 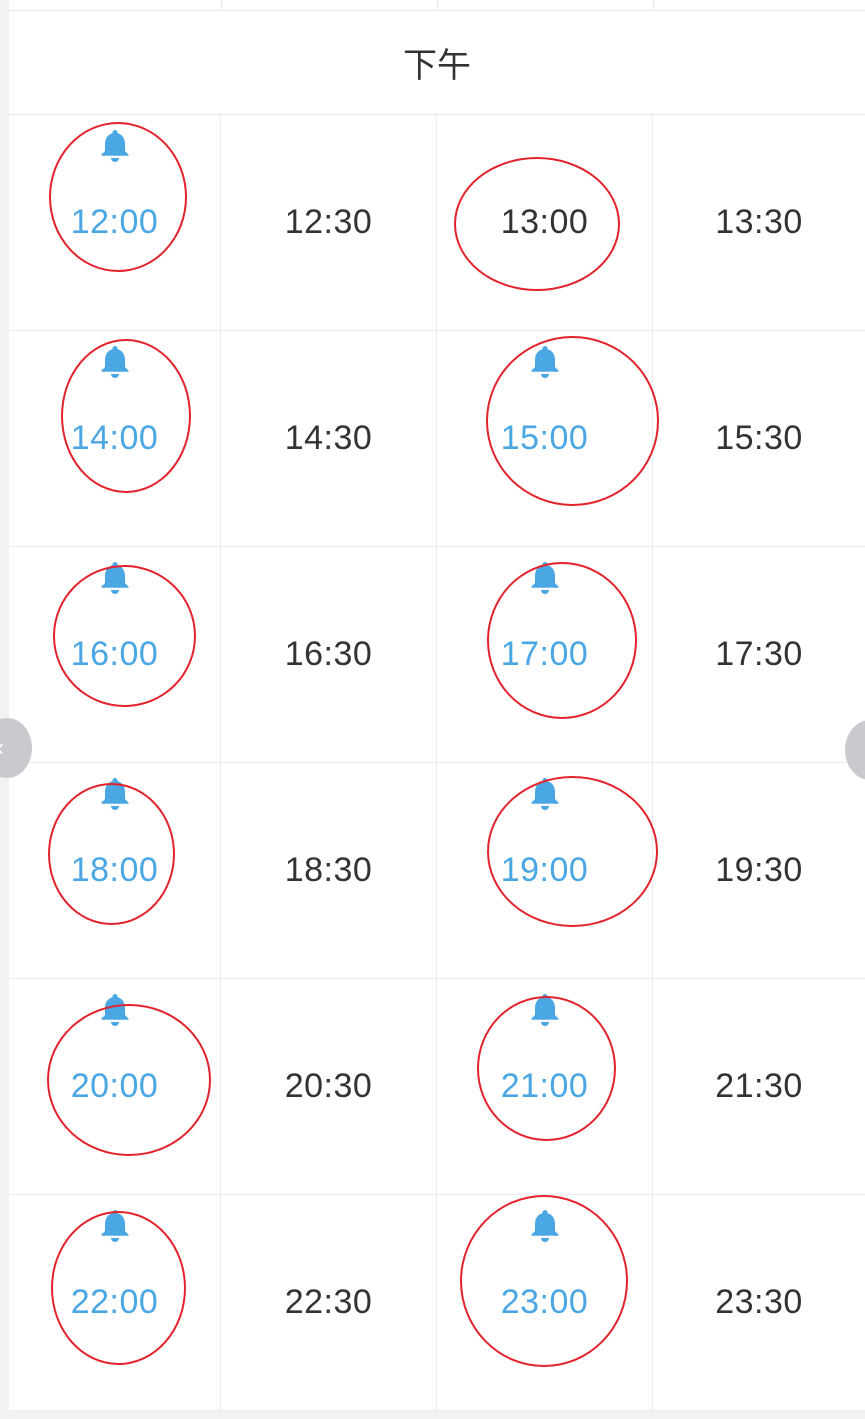 I want to click on time-slot-1800: 18:00, so click(x=115, y=871).